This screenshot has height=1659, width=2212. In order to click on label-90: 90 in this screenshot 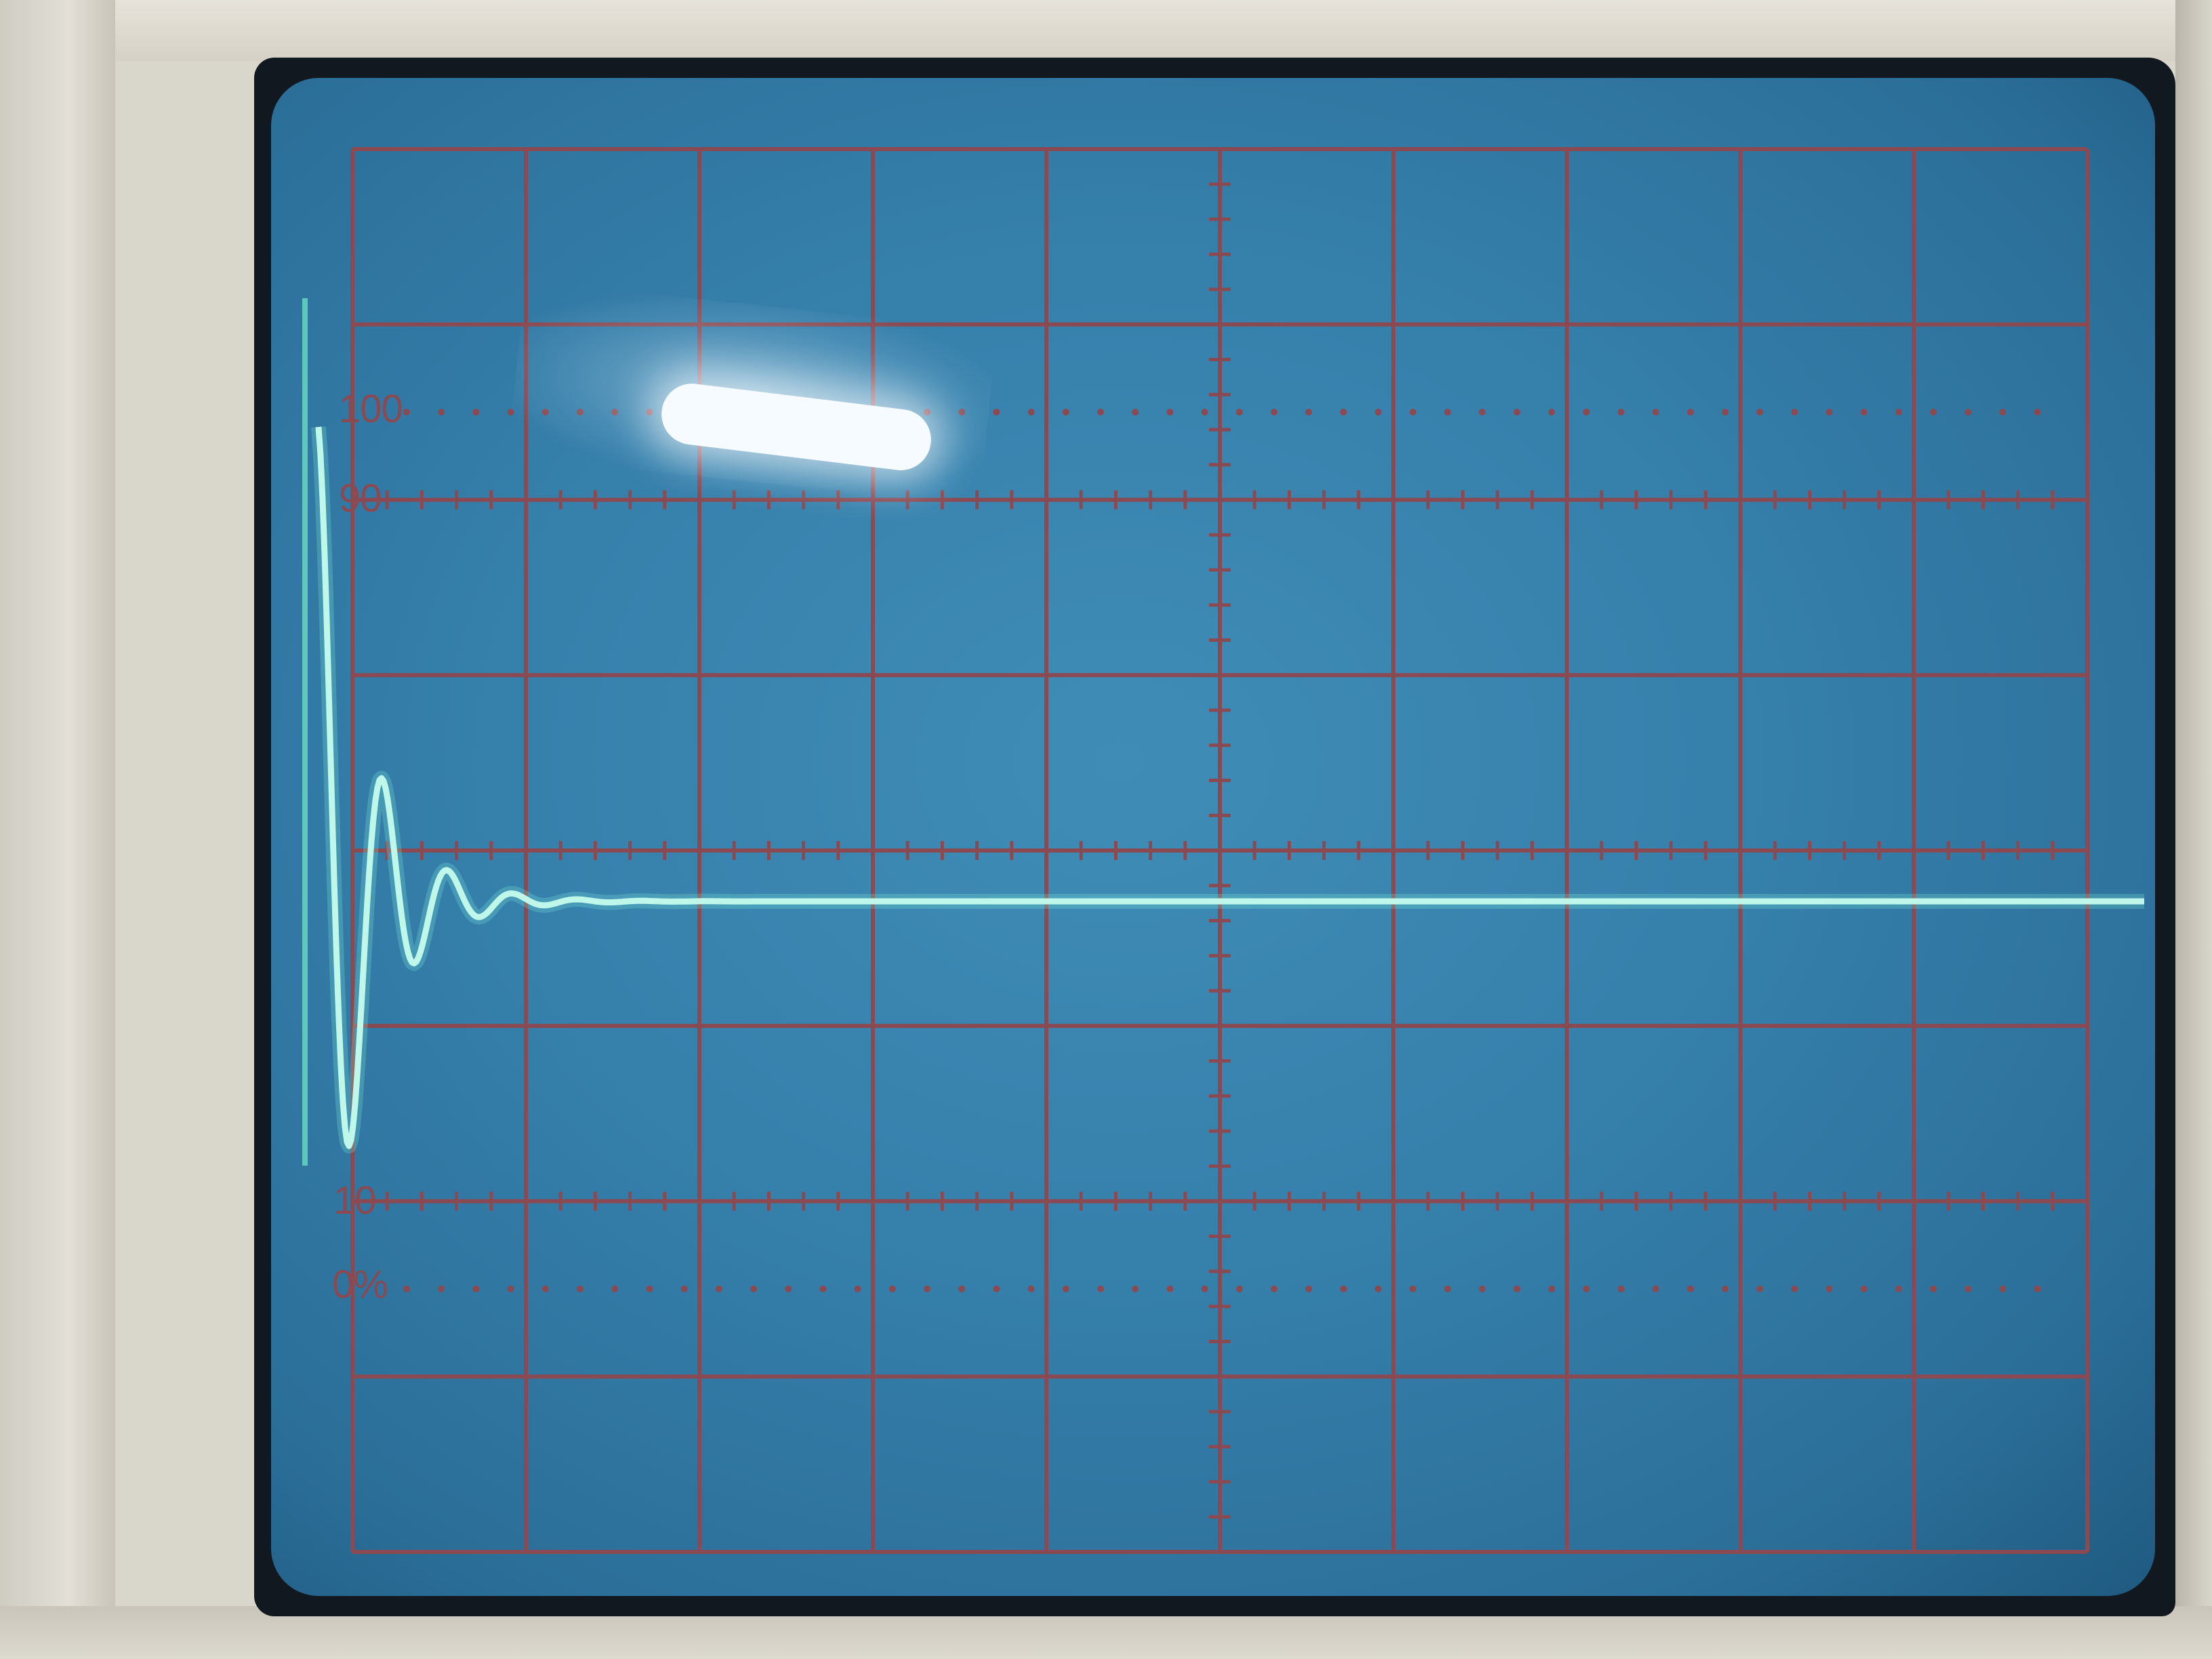, I will do `click(360, 498)`.